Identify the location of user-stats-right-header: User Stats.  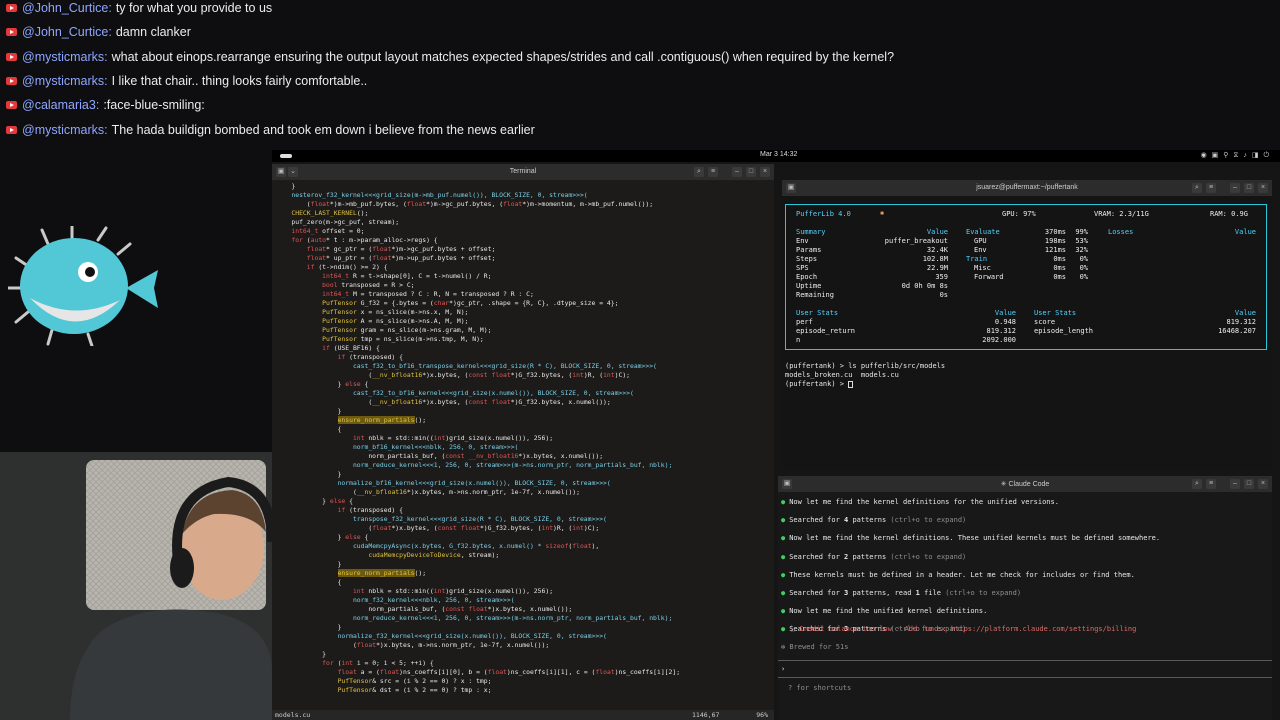
(1055, 313).